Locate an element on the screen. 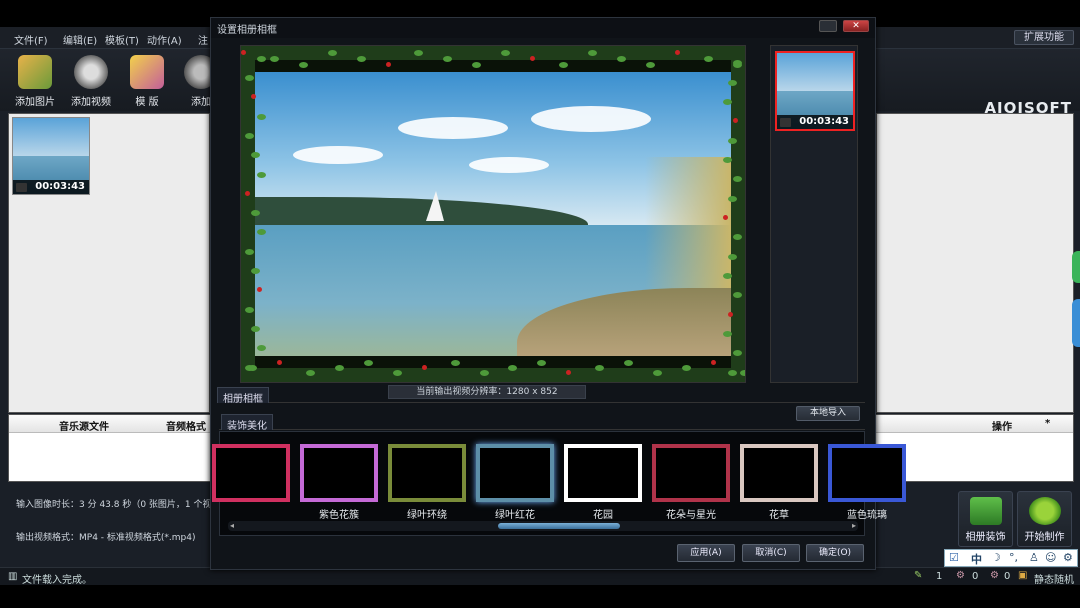 This screenshot has height=608, width=1080. apply-button: 应用(A) is located at coordinates (706, 553).